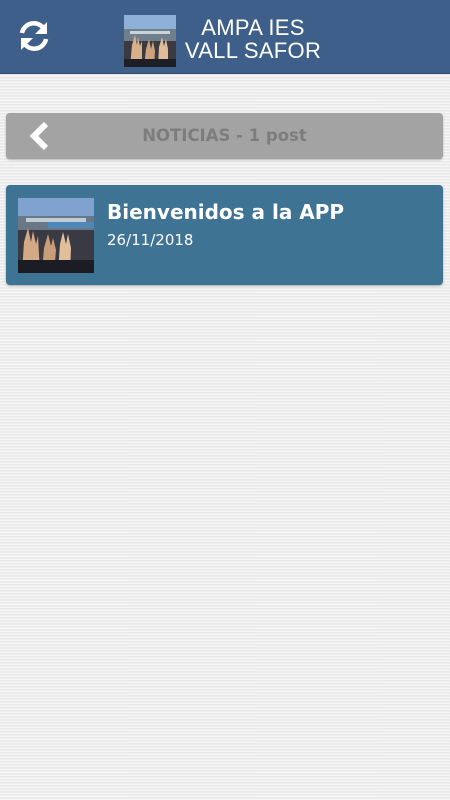 The height and width of the screenshot is (800, 450). What do you see at coordinates (150, 240) in the screenshot?
I see `post-date: 26/11/2018` at bounding box center [150, 240].